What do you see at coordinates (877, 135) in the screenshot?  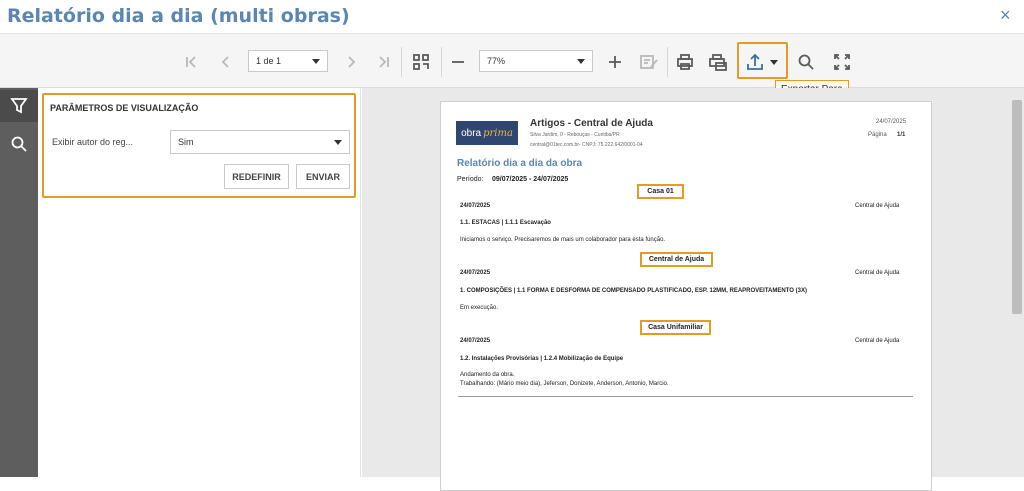 I see `page-label: Página` at bounding box center [877, 135].